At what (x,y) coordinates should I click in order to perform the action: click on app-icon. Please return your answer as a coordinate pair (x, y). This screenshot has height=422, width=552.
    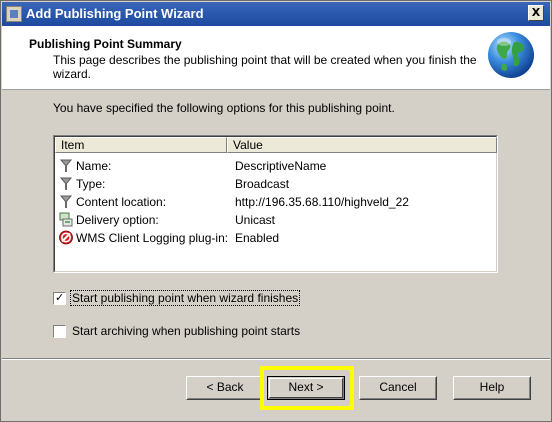
    Looking at the image, I should click on (14, 14).